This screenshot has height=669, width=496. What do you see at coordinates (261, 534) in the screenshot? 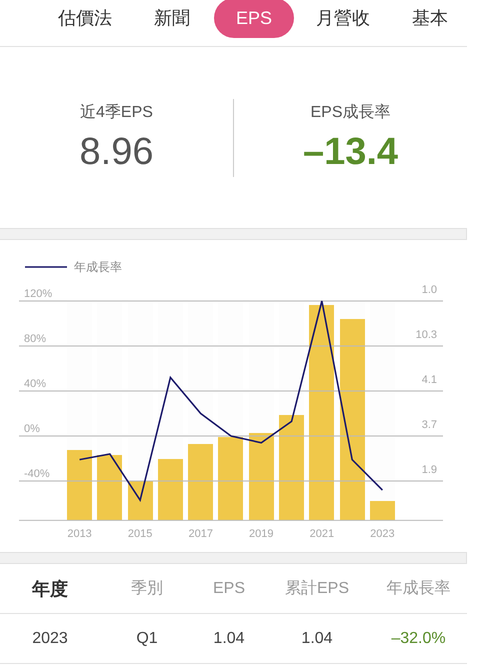
I see `axis-label: 2019` at bounding box center [261, 534].